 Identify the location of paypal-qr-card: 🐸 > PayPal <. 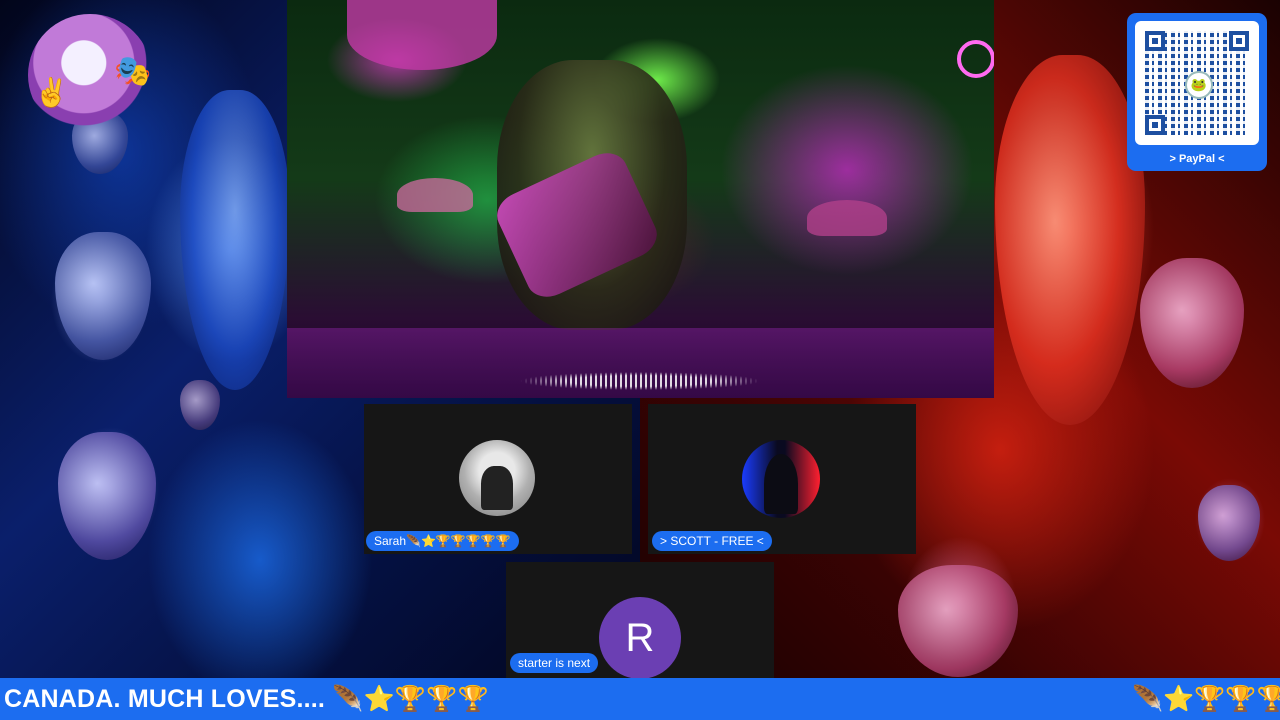
(1197, 92).